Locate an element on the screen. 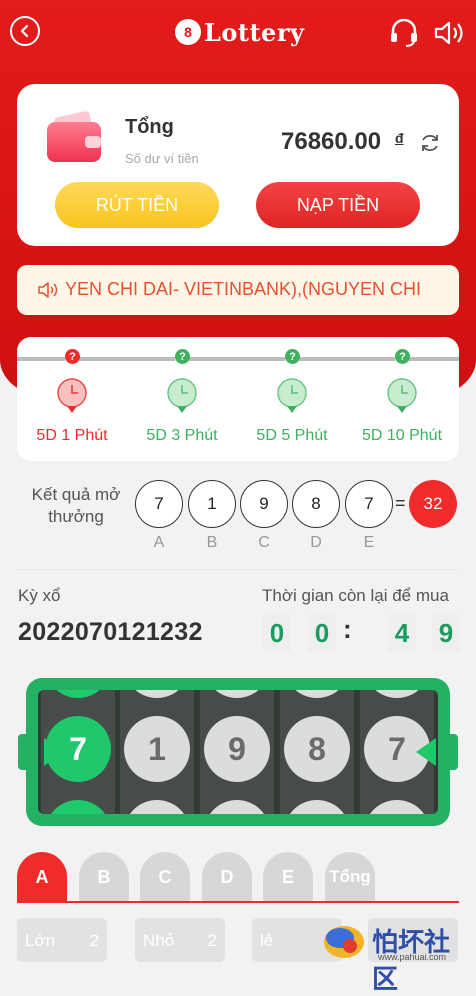 The width and height of the screenshot is (476, 996). slot-reels: 7 1 9 8 7 is located at coordinates (238, 752).